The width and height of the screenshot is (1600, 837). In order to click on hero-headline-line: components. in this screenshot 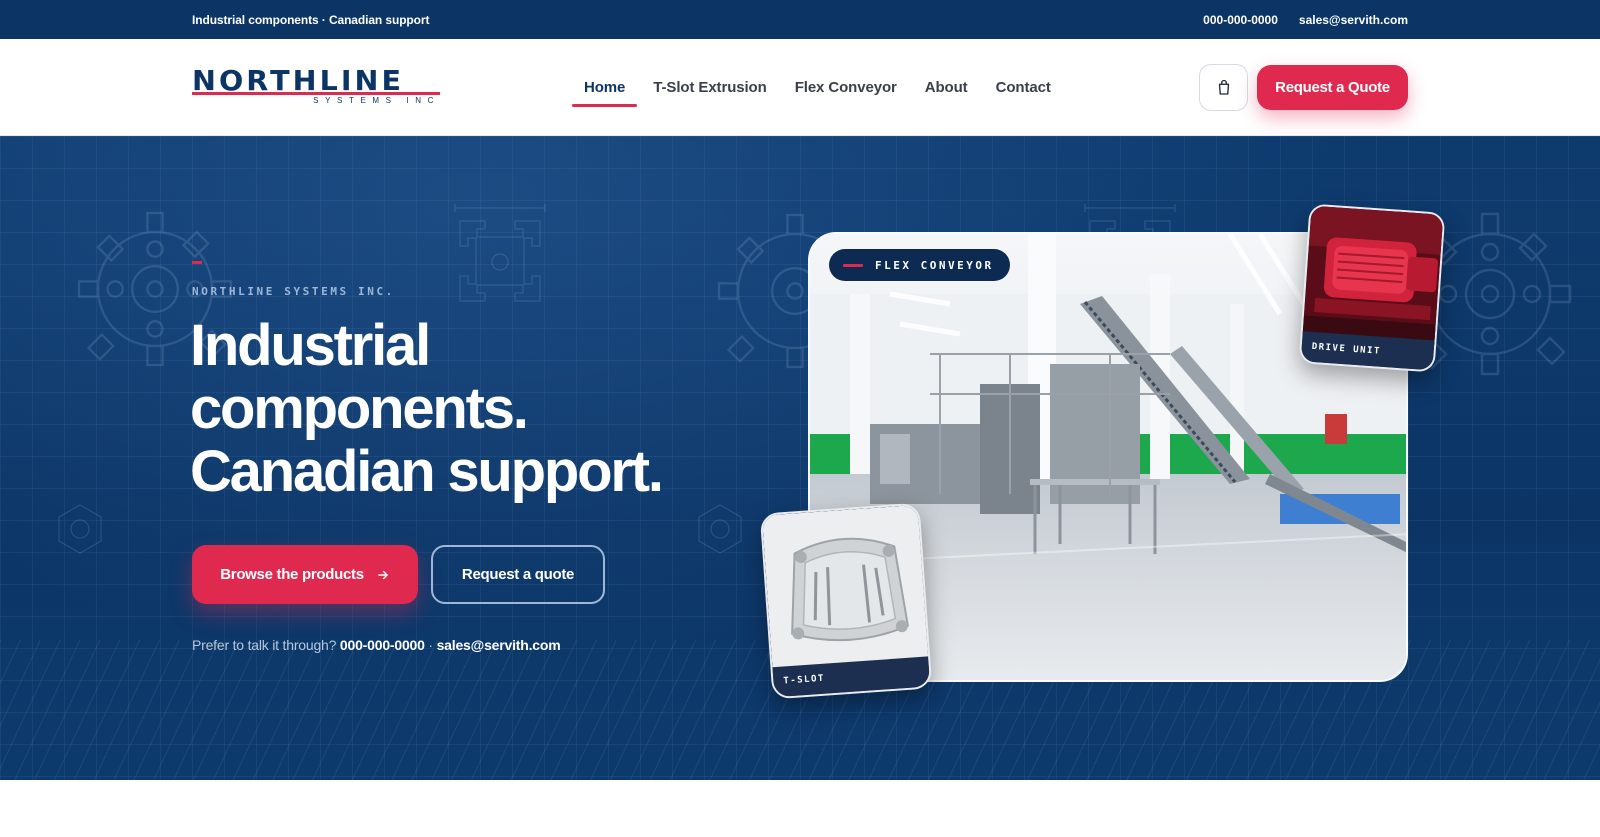, I will do `click(359, 408)`.